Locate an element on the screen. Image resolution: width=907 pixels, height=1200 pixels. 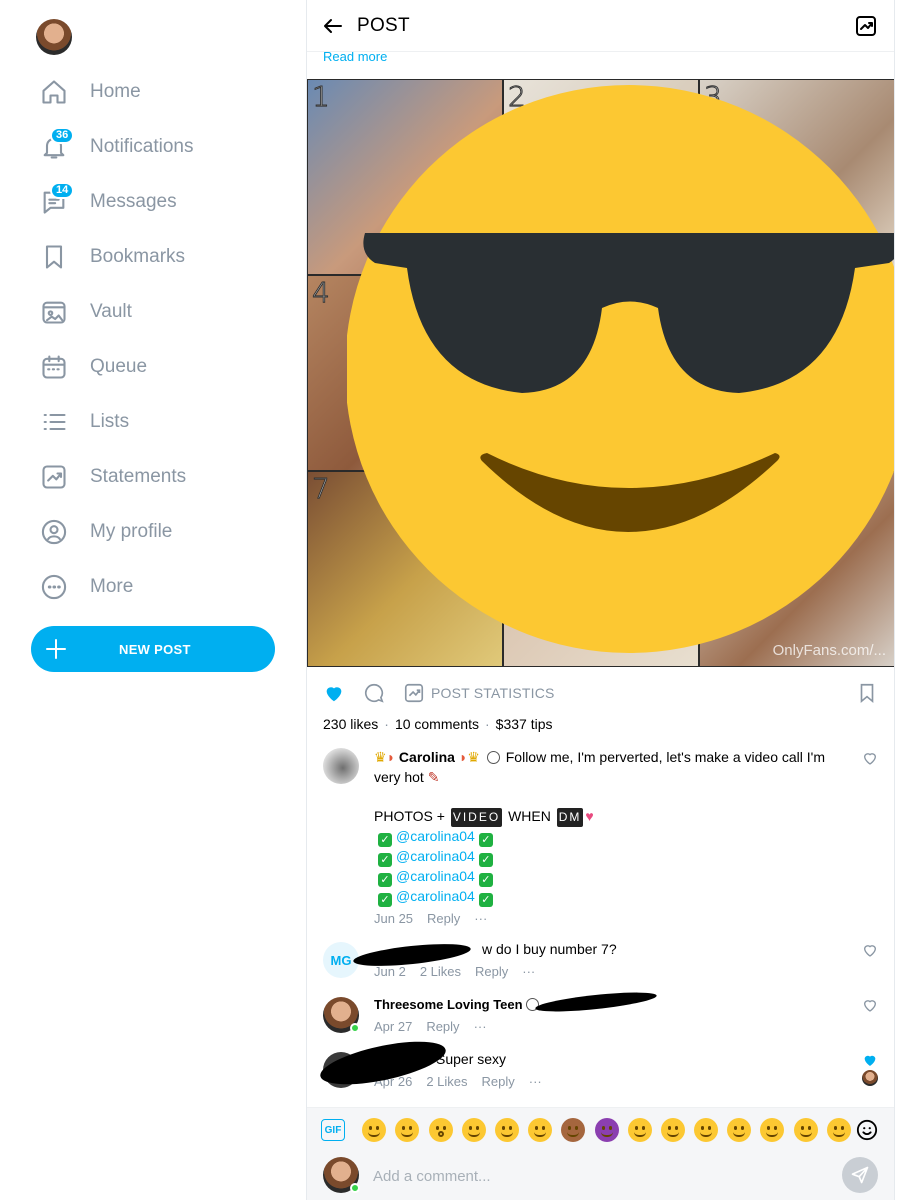
sidebar-item-notifications: 36 Notifications is located at coordinates (163, 146).